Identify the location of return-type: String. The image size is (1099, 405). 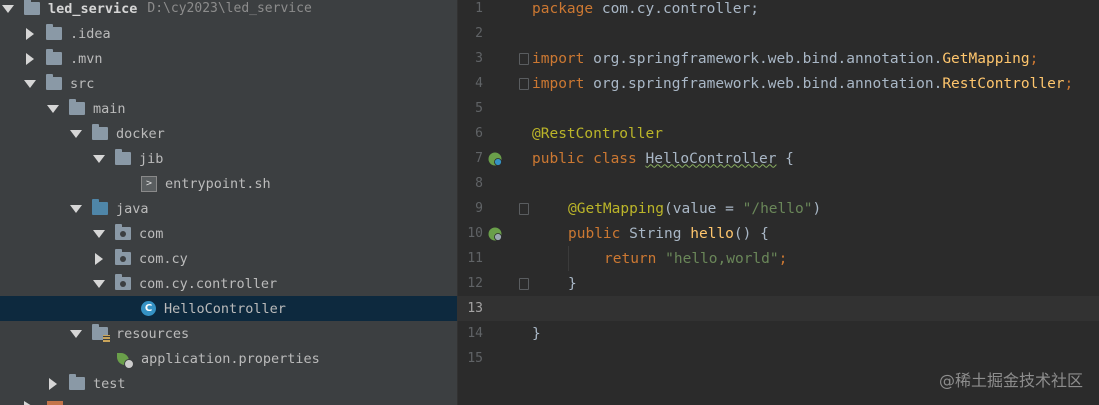
(655, 233).